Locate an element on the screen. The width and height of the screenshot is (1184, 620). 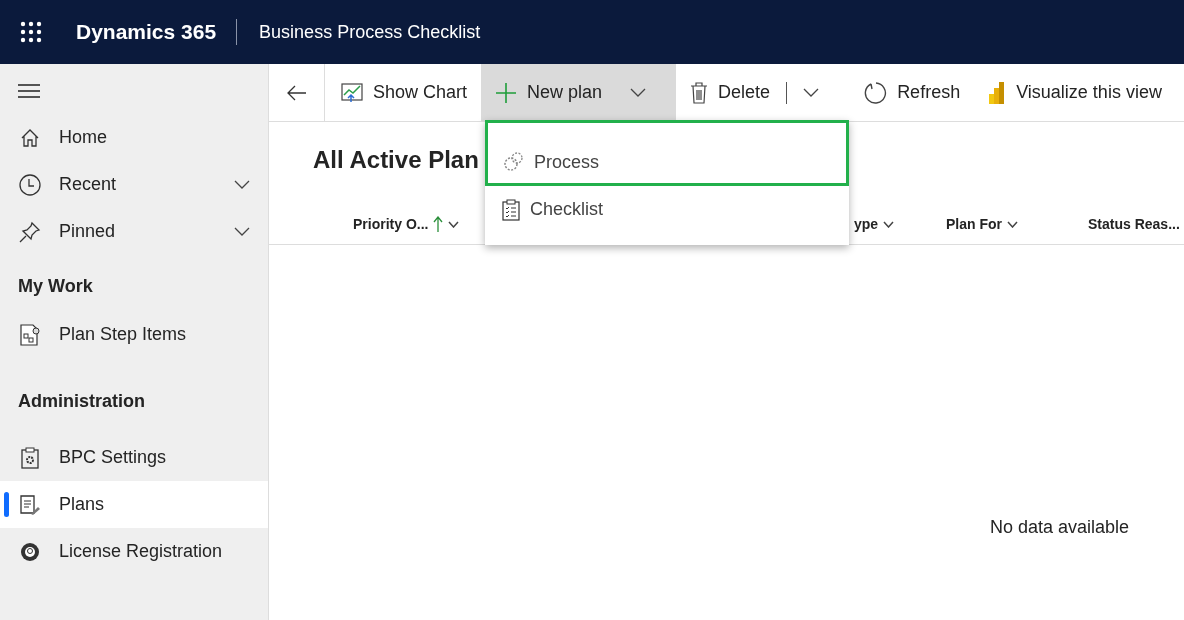
nav-item: Home is located at coordinates (134, 137).